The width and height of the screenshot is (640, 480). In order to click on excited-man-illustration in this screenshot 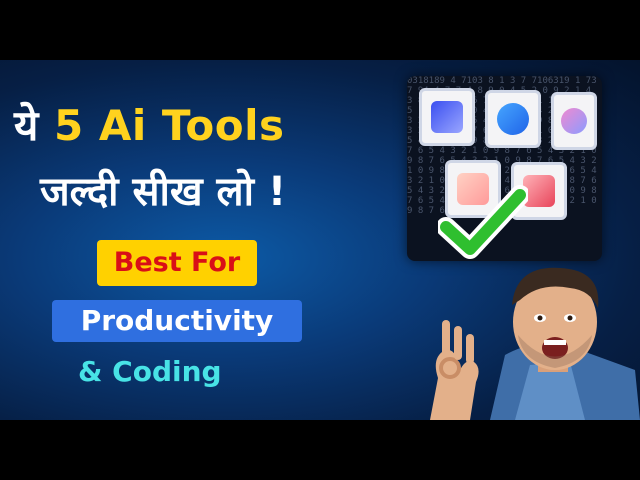, I will do `click(535, 343)`.